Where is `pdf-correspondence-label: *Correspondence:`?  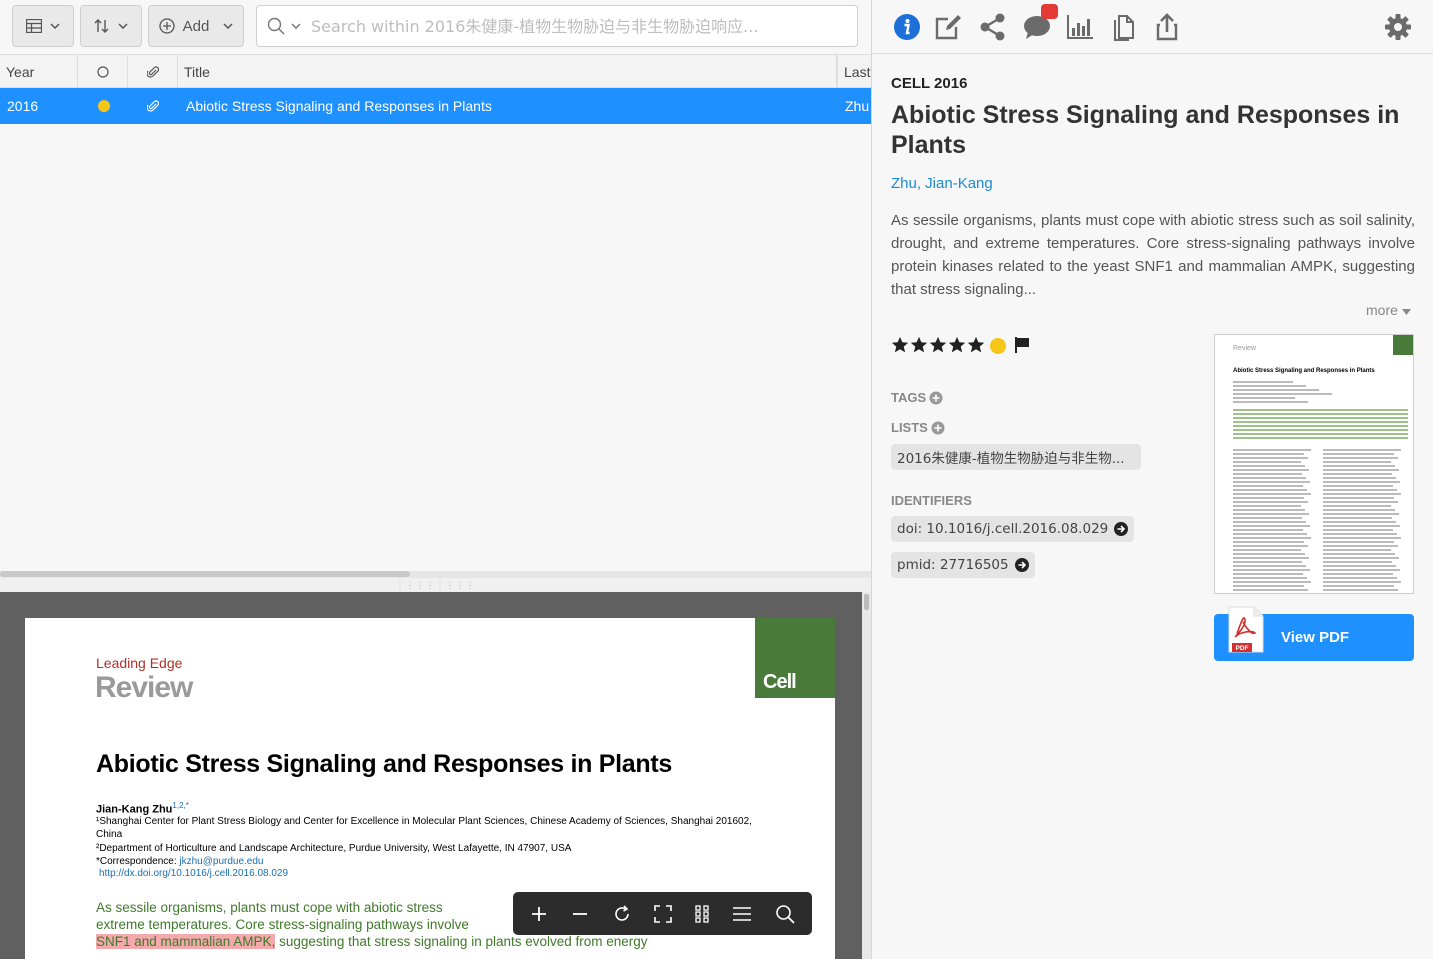
pdf-correspondence-label: *Correspondence: is located at coordinates (138, 861).